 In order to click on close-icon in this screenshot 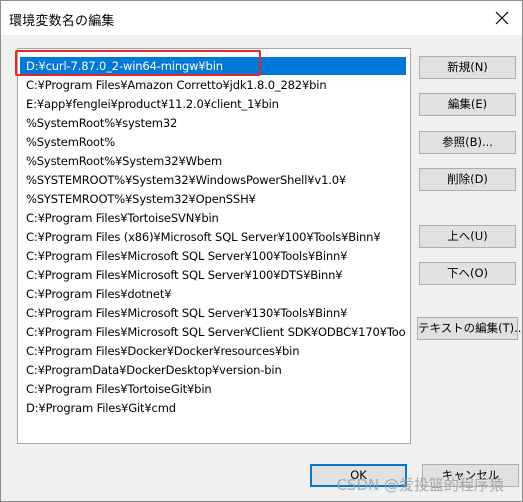, I will do `click(502, 18)`.